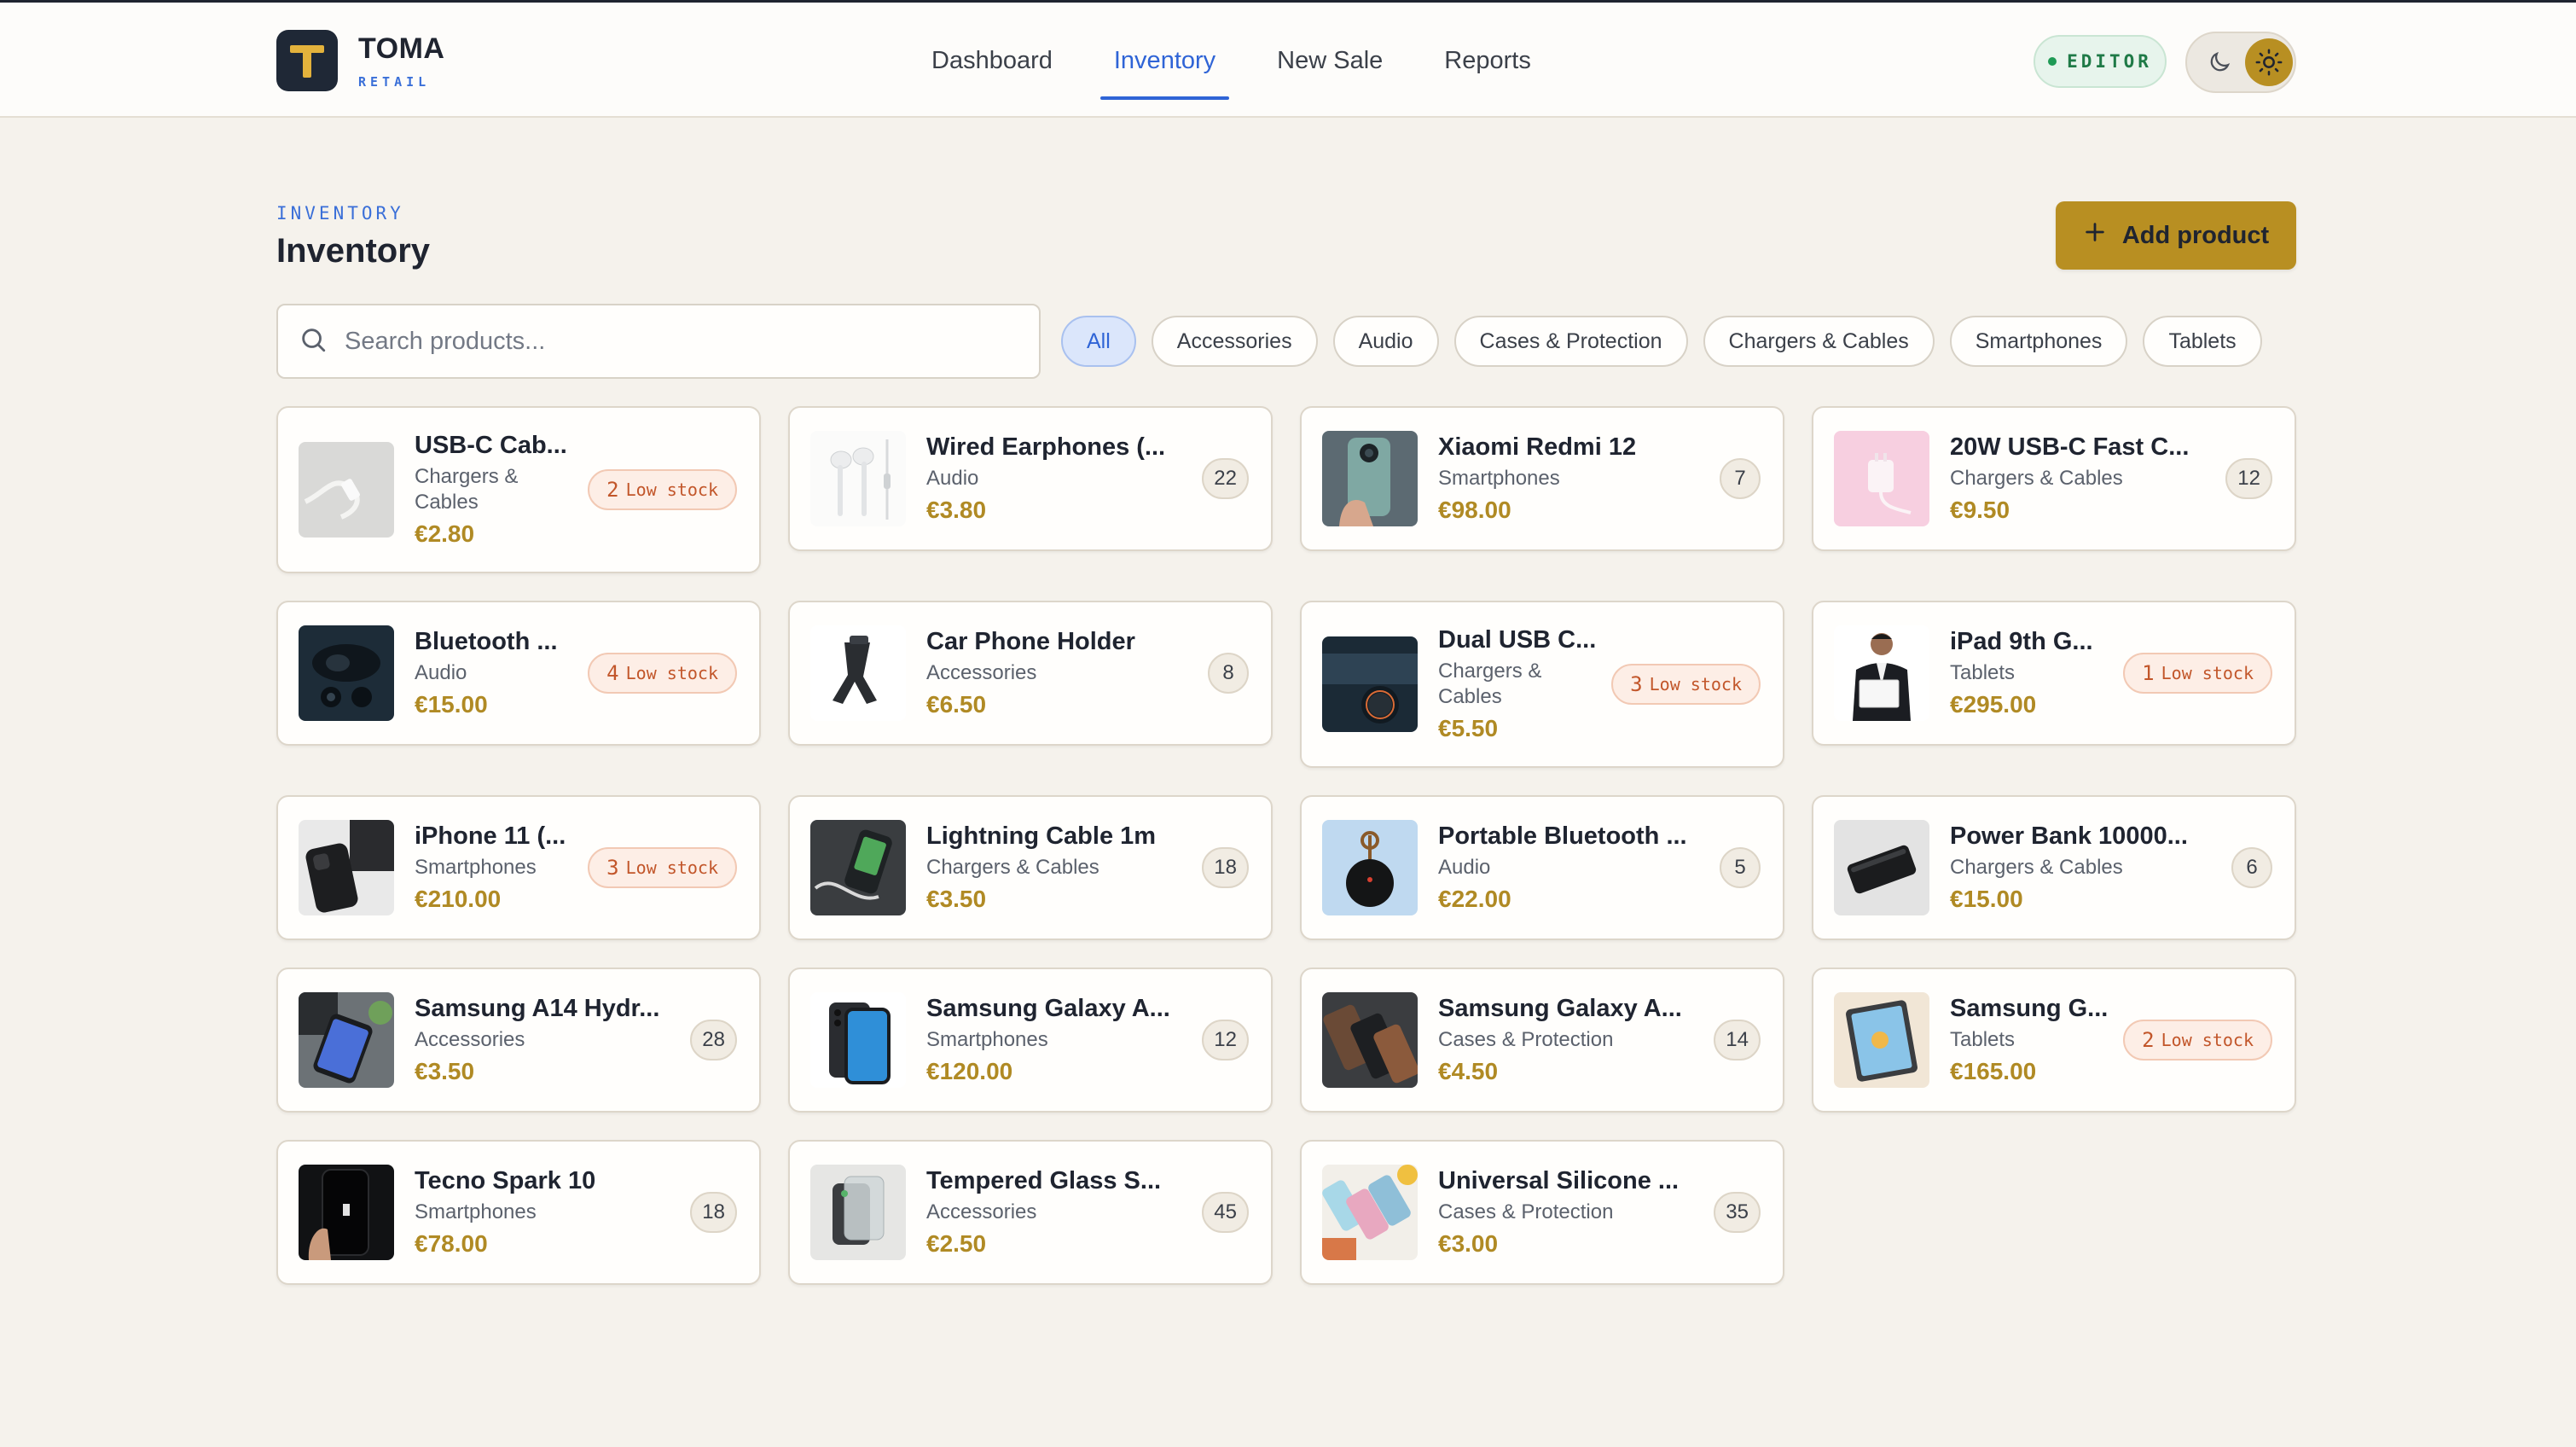 The width and height of the screenshot is (2576, 1447). Describe the element at coordinates (1487, 61) in the screenshot. I see `nav-reports: Reports` at that location.